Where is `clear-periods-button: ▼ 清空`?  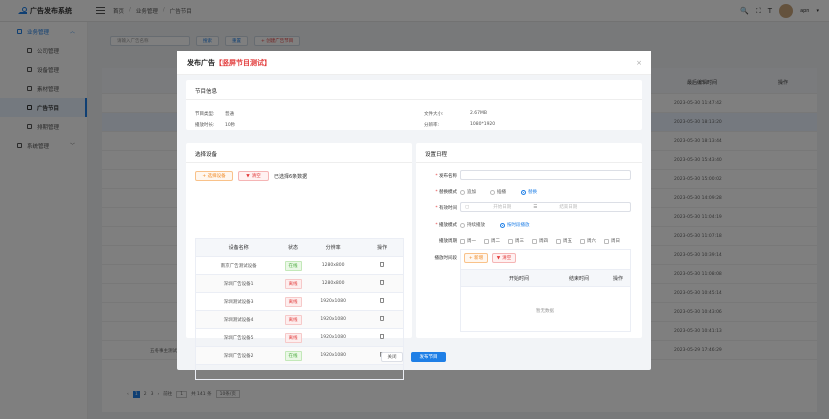
clear-periods-button: ▼ 清空 is located at coordinates (504, 258).